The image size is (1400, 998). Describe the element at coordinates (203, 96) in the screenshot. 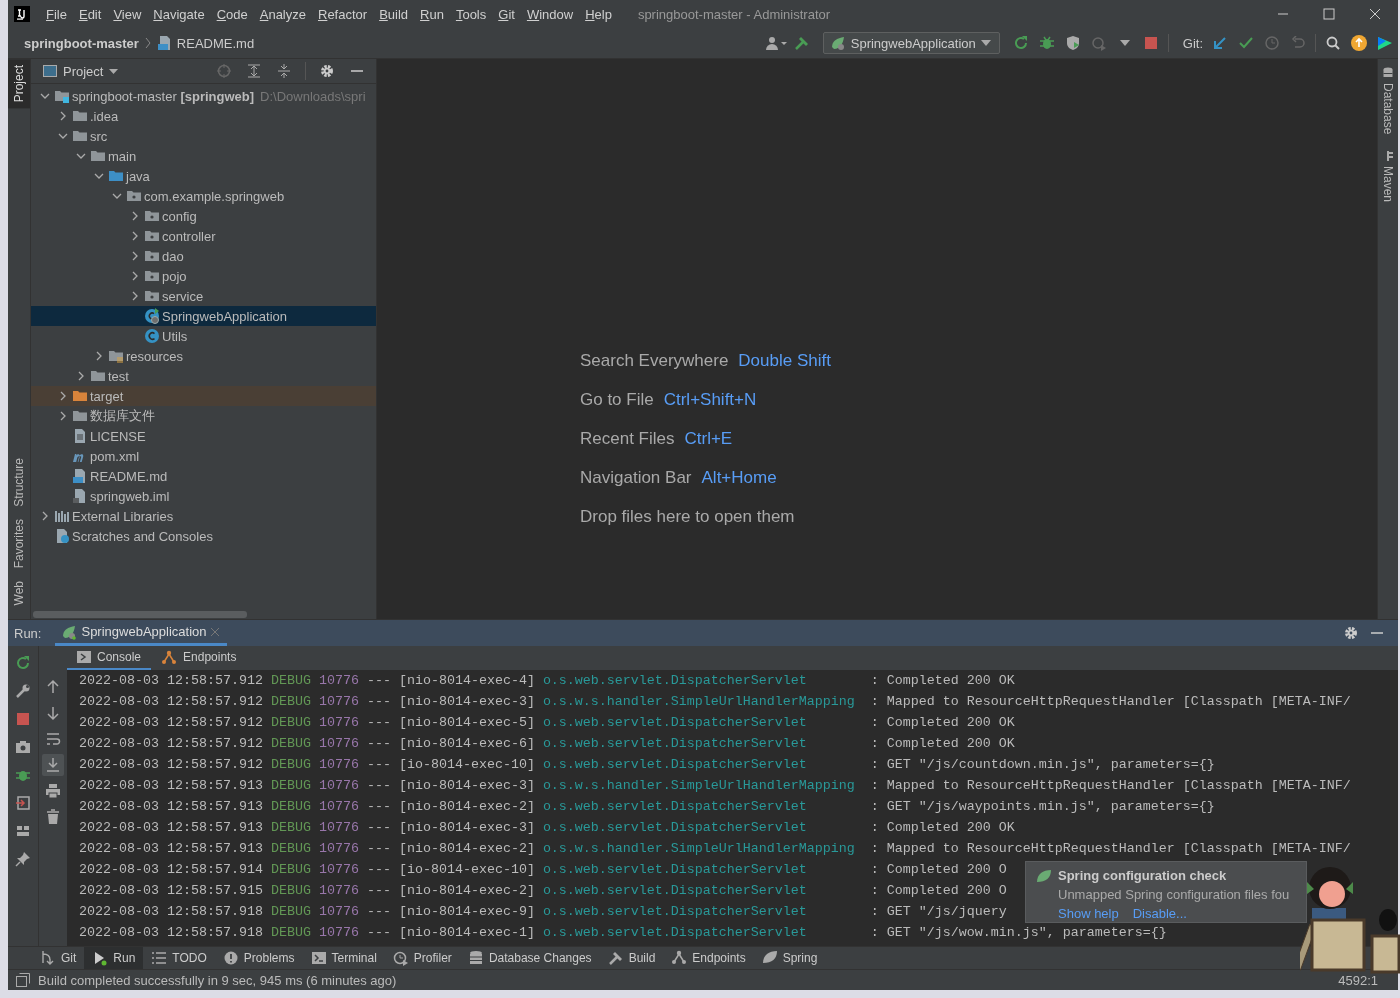

I see `tree-item: springboot-master [springweb] D:\Downloads\spri` at that location.